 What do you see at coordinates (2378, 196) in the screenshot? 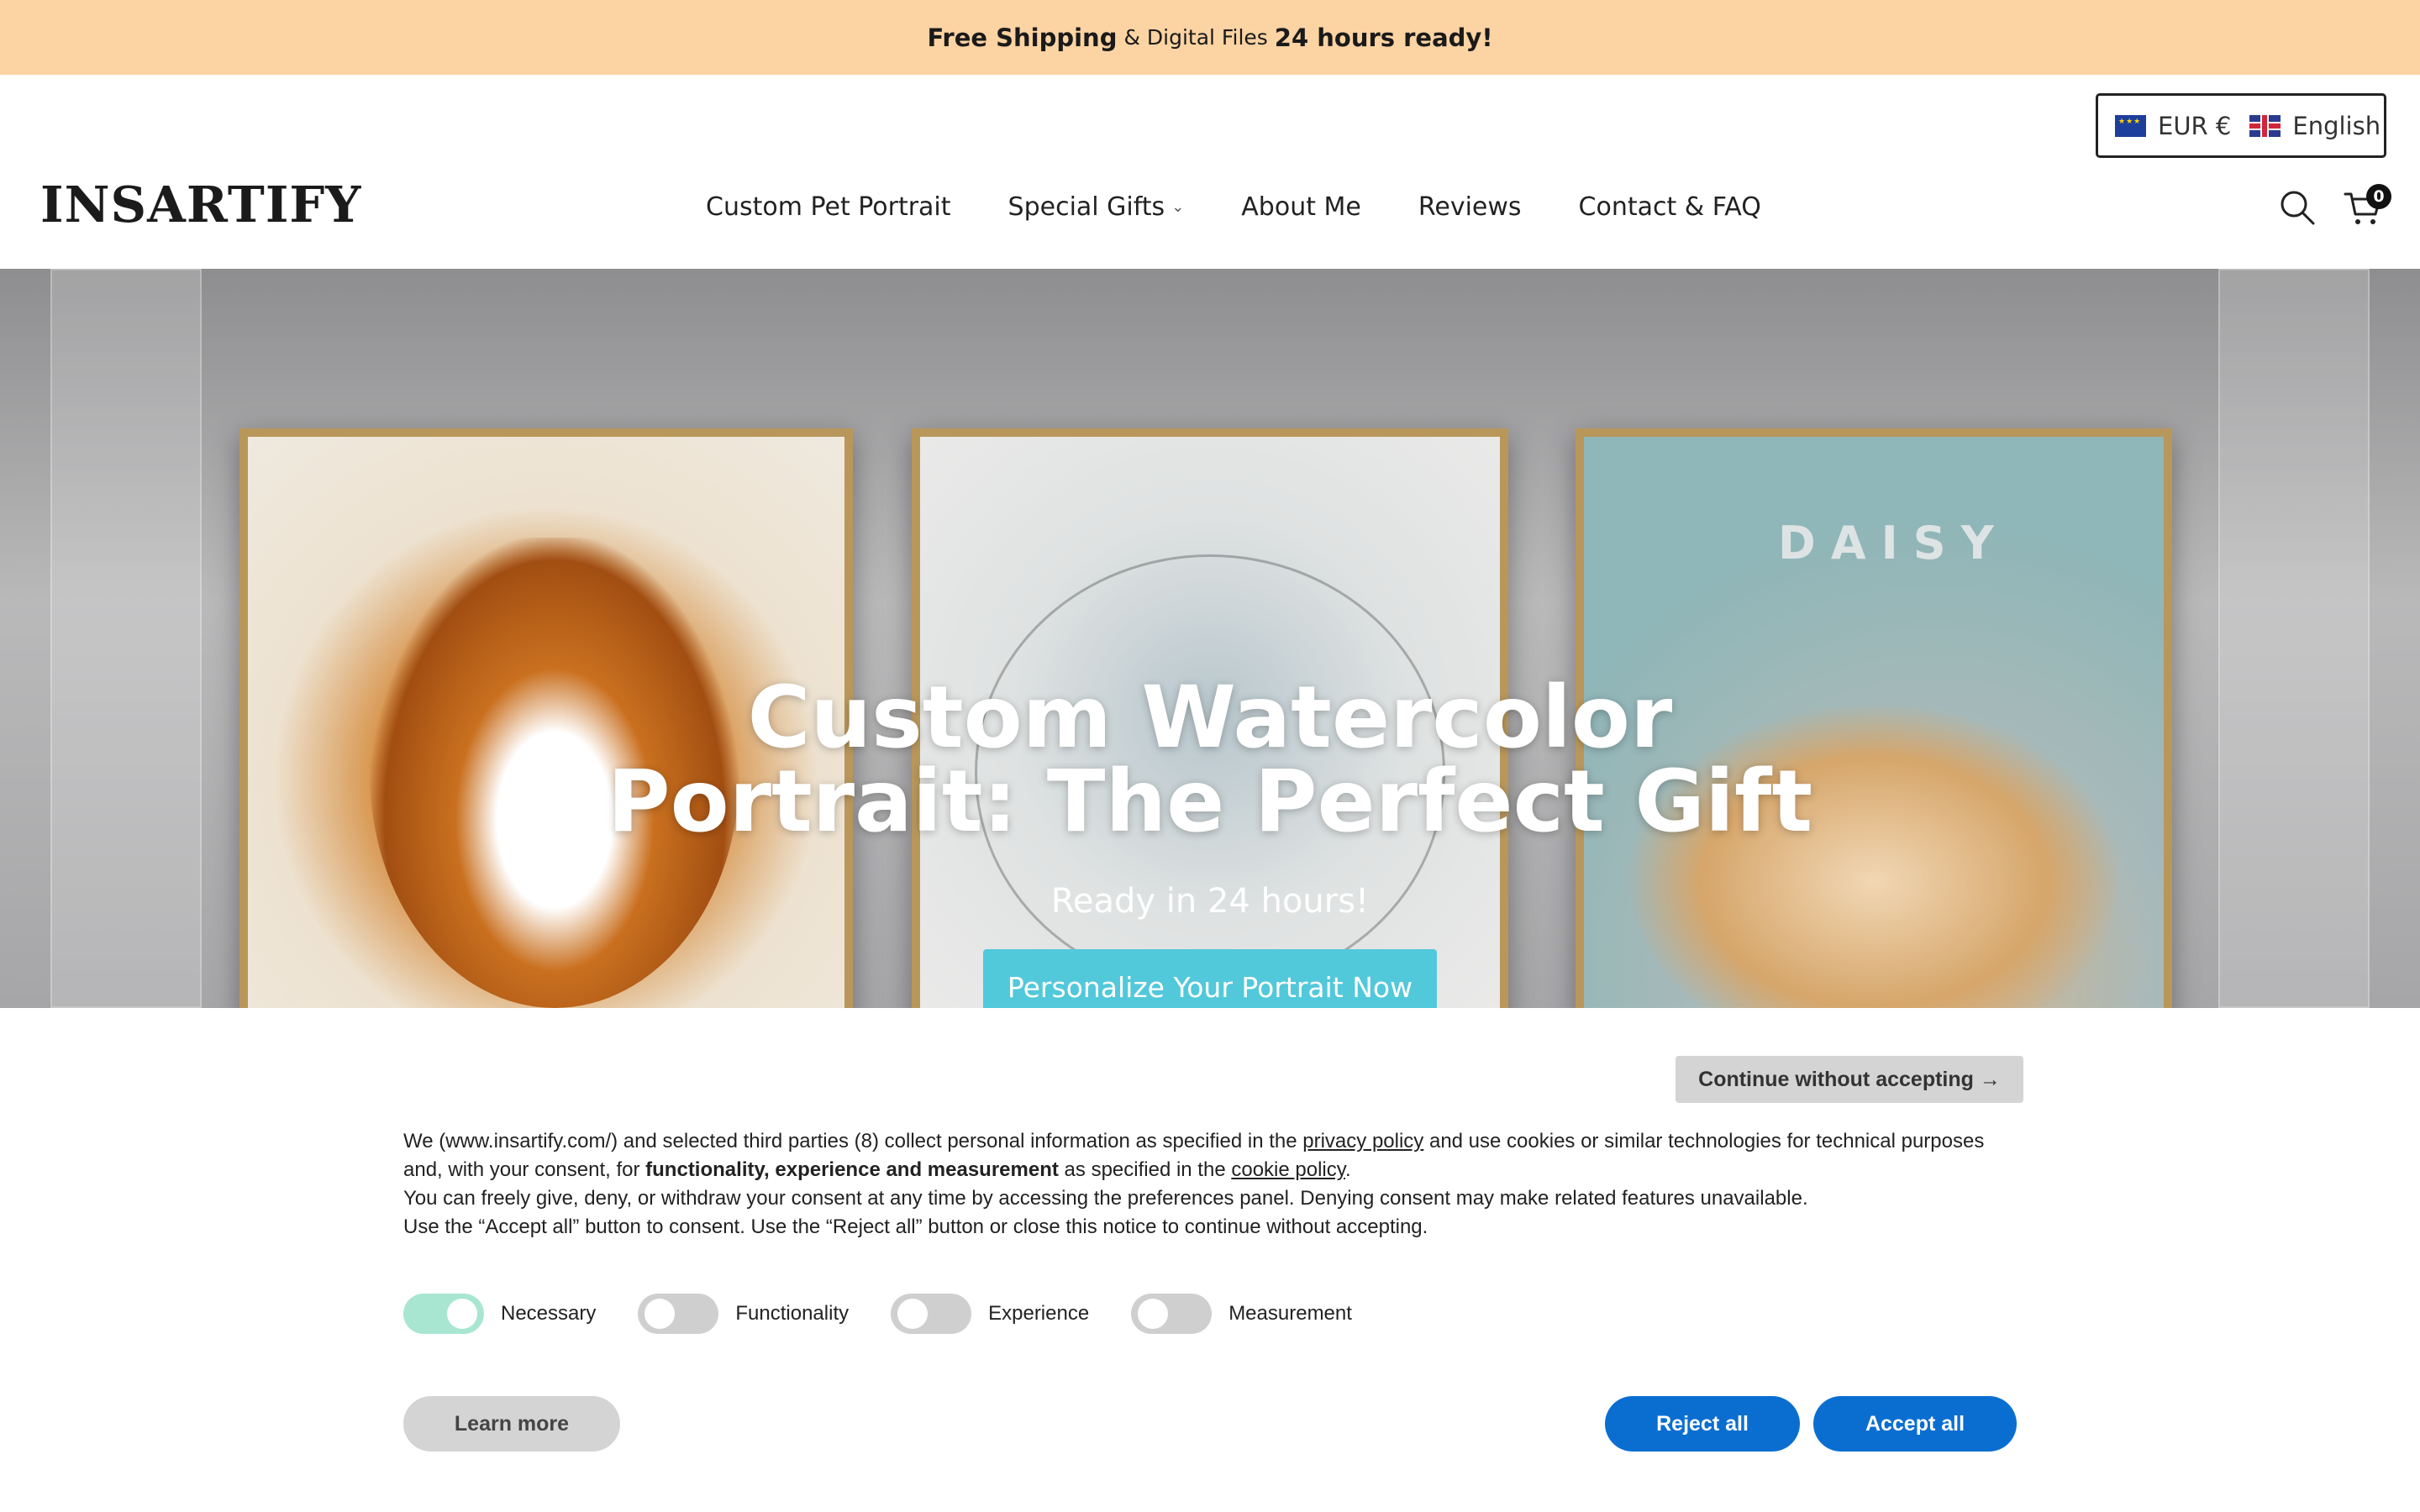
I see `cart-count-badge: 0` at bounding box center [2378, 196].